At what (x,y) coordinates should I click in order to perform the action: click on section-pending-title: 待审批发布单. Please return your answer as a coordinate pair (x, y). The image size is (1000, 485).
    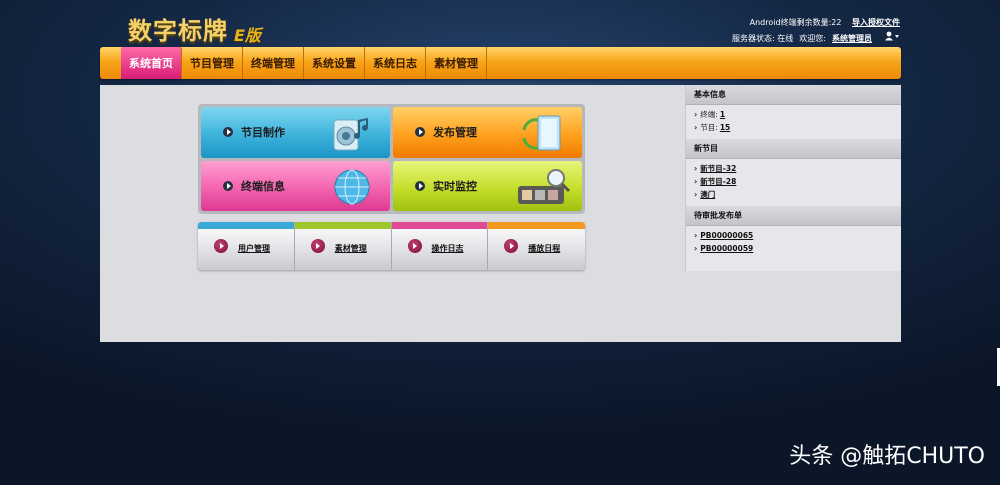
    Looking at the image, I should click on (793, 216).